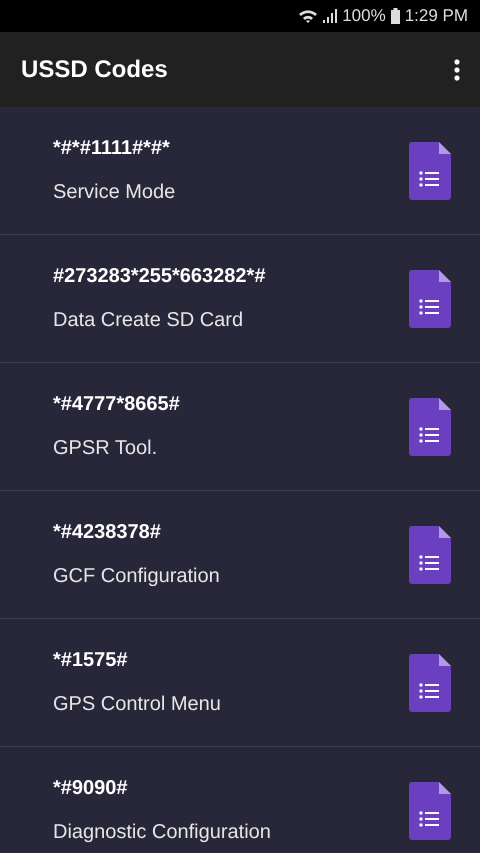 The height and width of the screenshot is (853, 480). Describe the element at coordinates (162, 832) in the screenshot. I see `code-description: Diagnostic Configuration` at that location.